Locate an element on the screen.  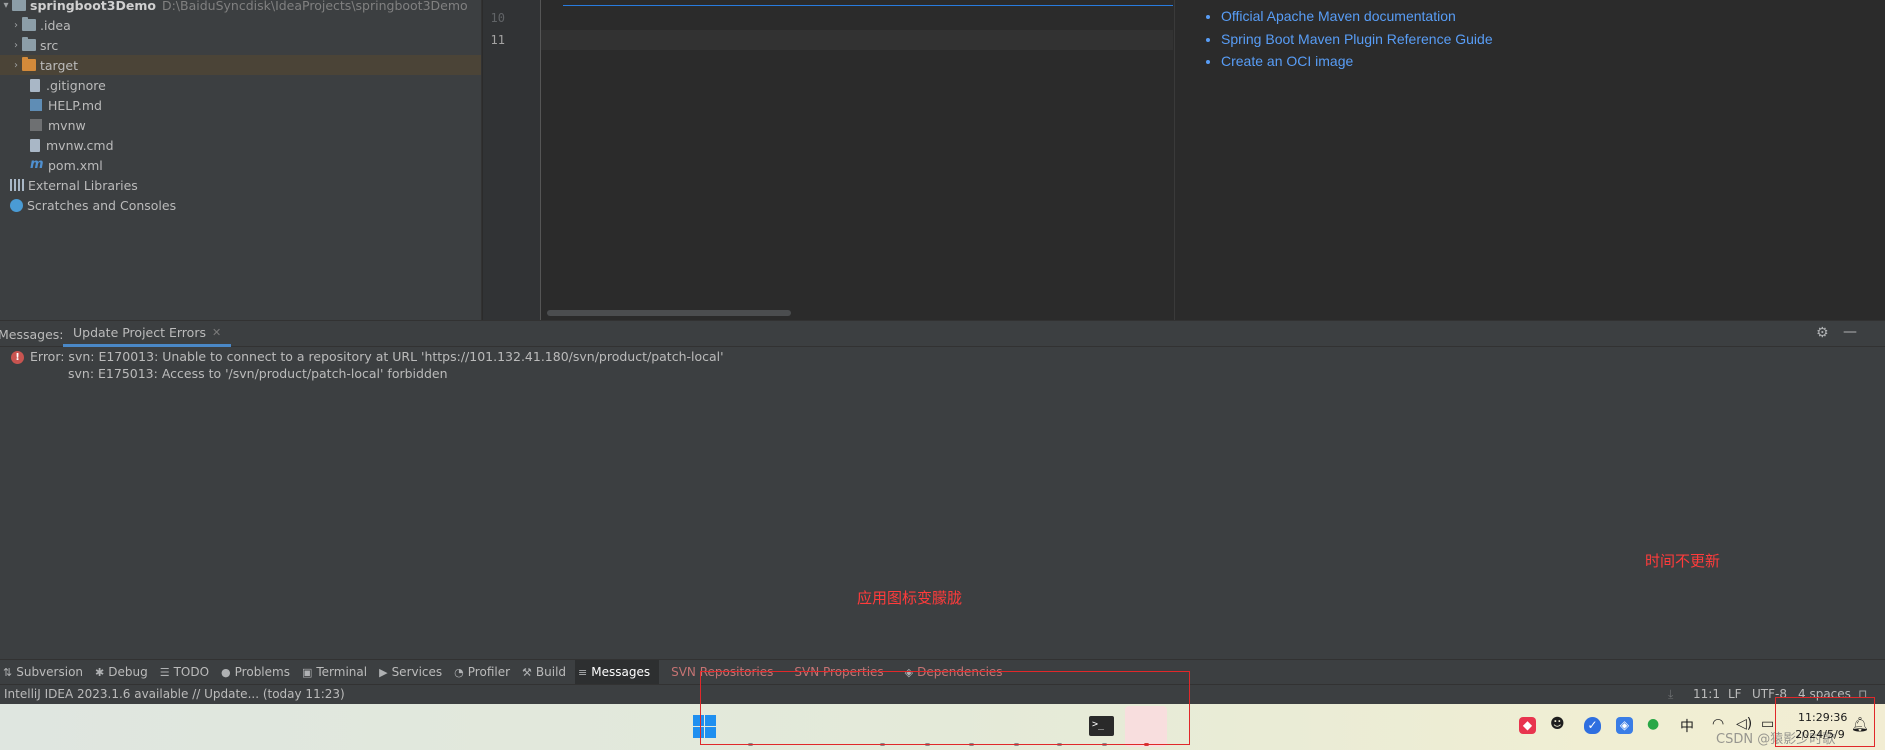
tree-item-label: src is located at coordinates (49, 45).